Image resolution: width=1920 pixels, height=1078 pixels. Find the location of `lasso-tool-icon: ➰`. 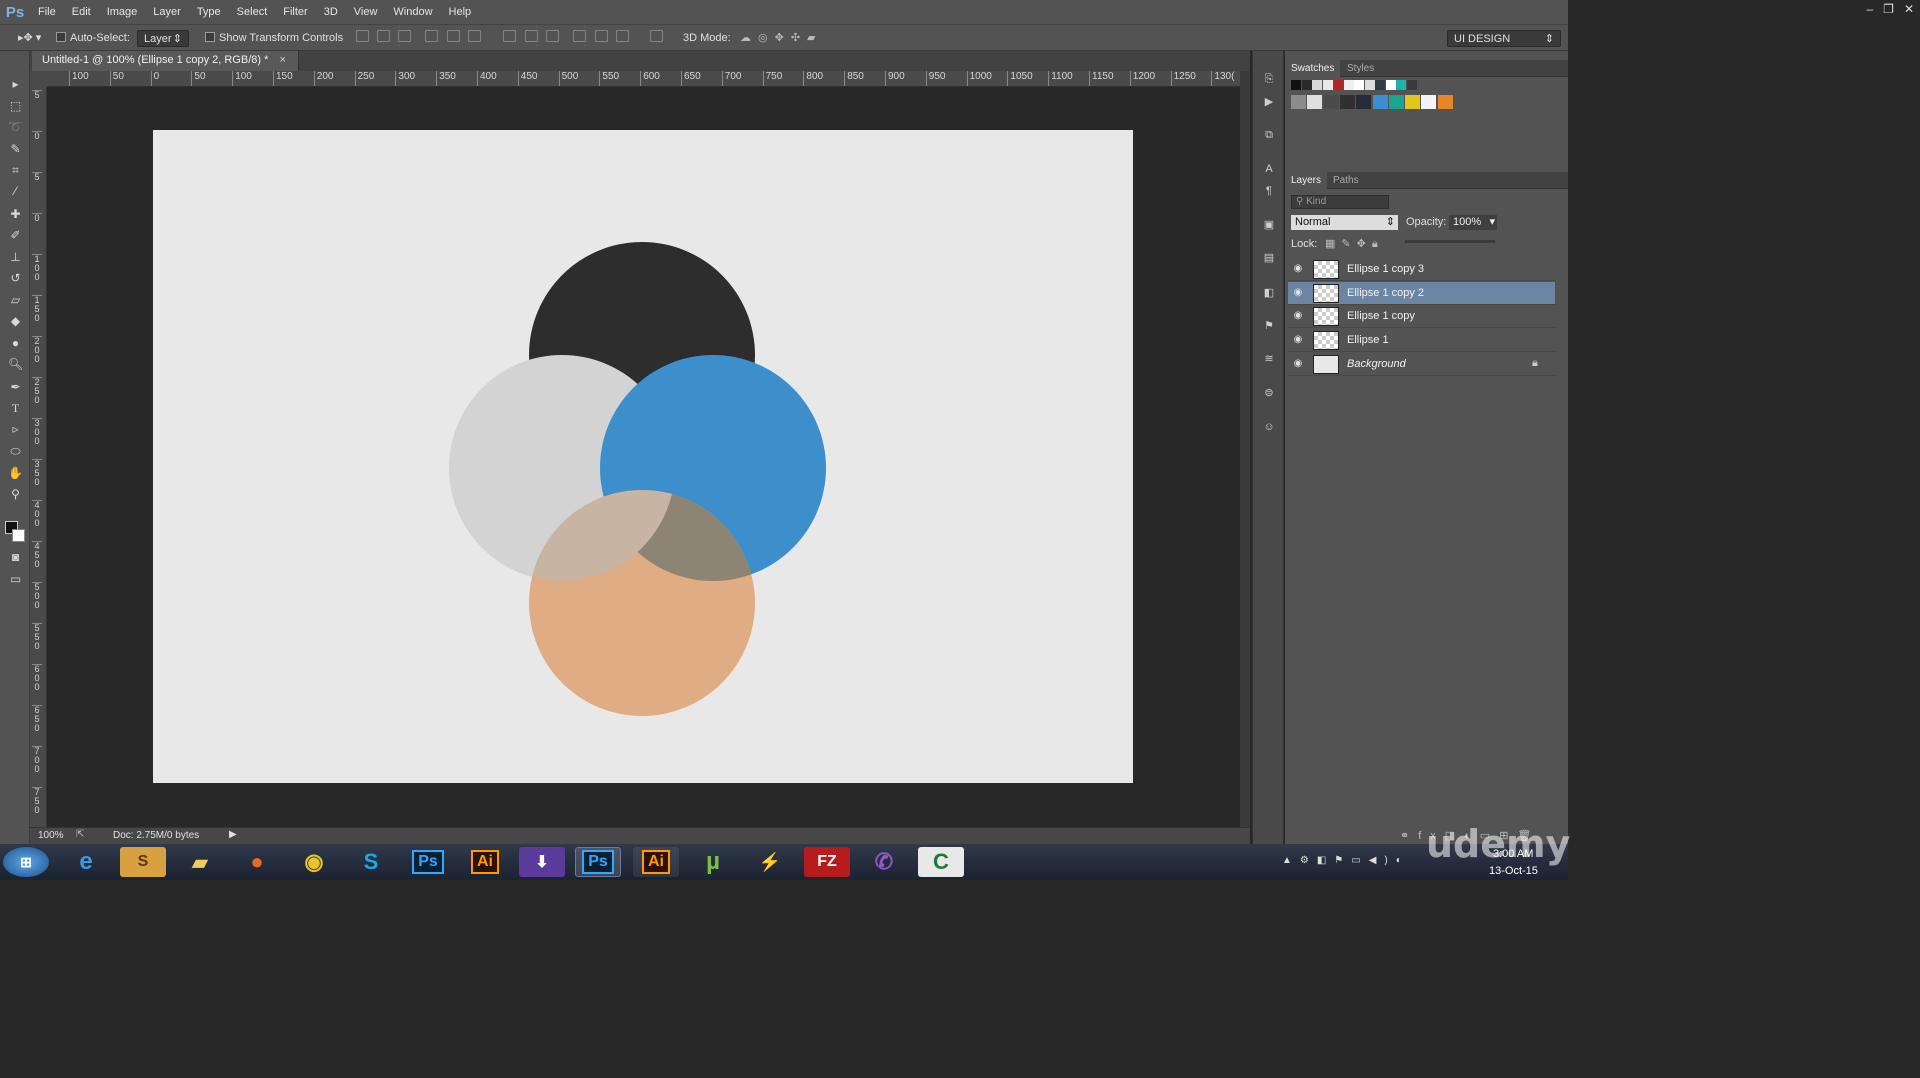

lasso-tool-icon: ➰ is located at coordinates (15, 127).